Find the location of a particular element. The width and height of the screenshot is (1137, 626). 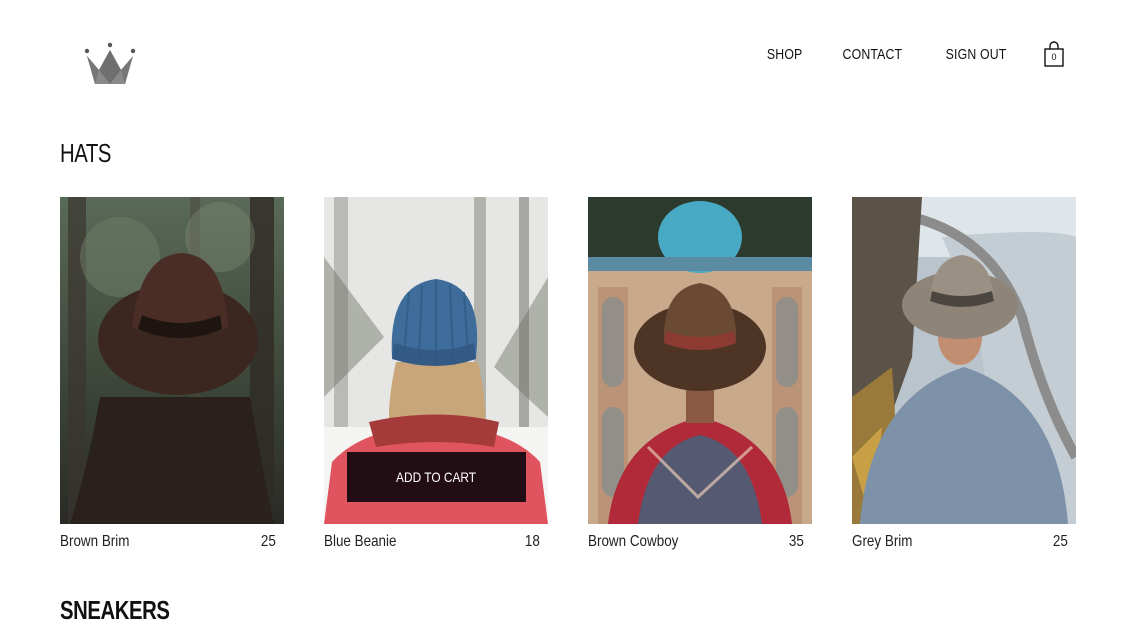

product-price: 18 is located at coordinates (532, 541).